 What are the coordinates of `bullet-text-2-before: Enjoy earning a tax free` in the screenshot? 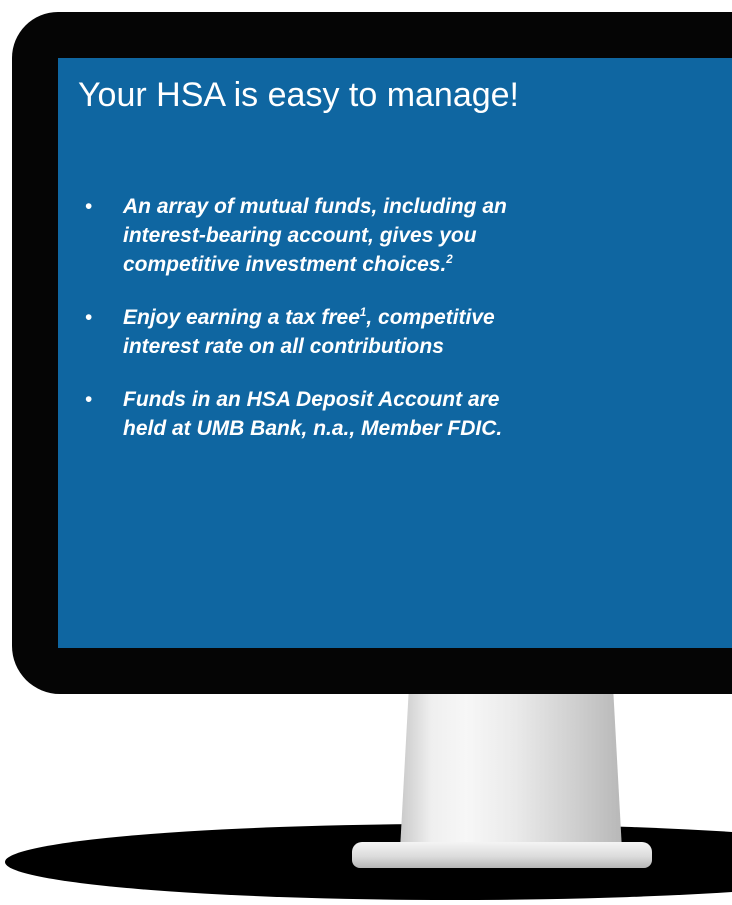 It's located at (241, 317).